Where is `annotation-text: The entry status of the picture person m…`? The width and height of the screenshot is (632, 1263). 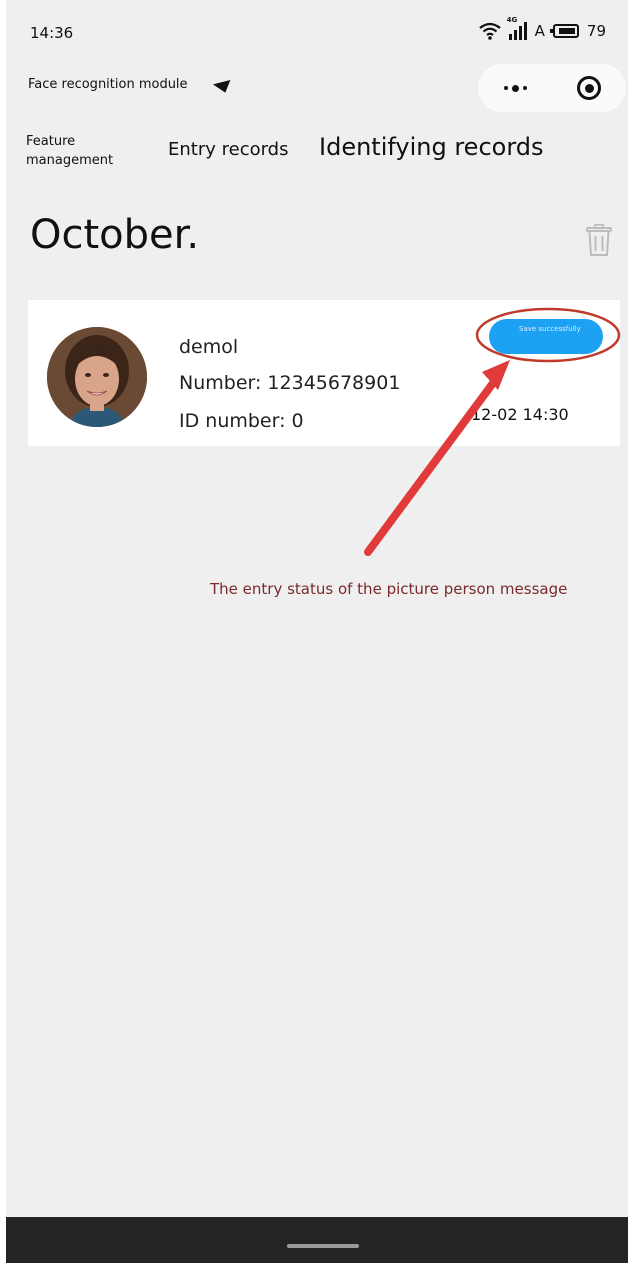 annotation-text: The entry status of the picture person m… is located at coordinates (389, 589).